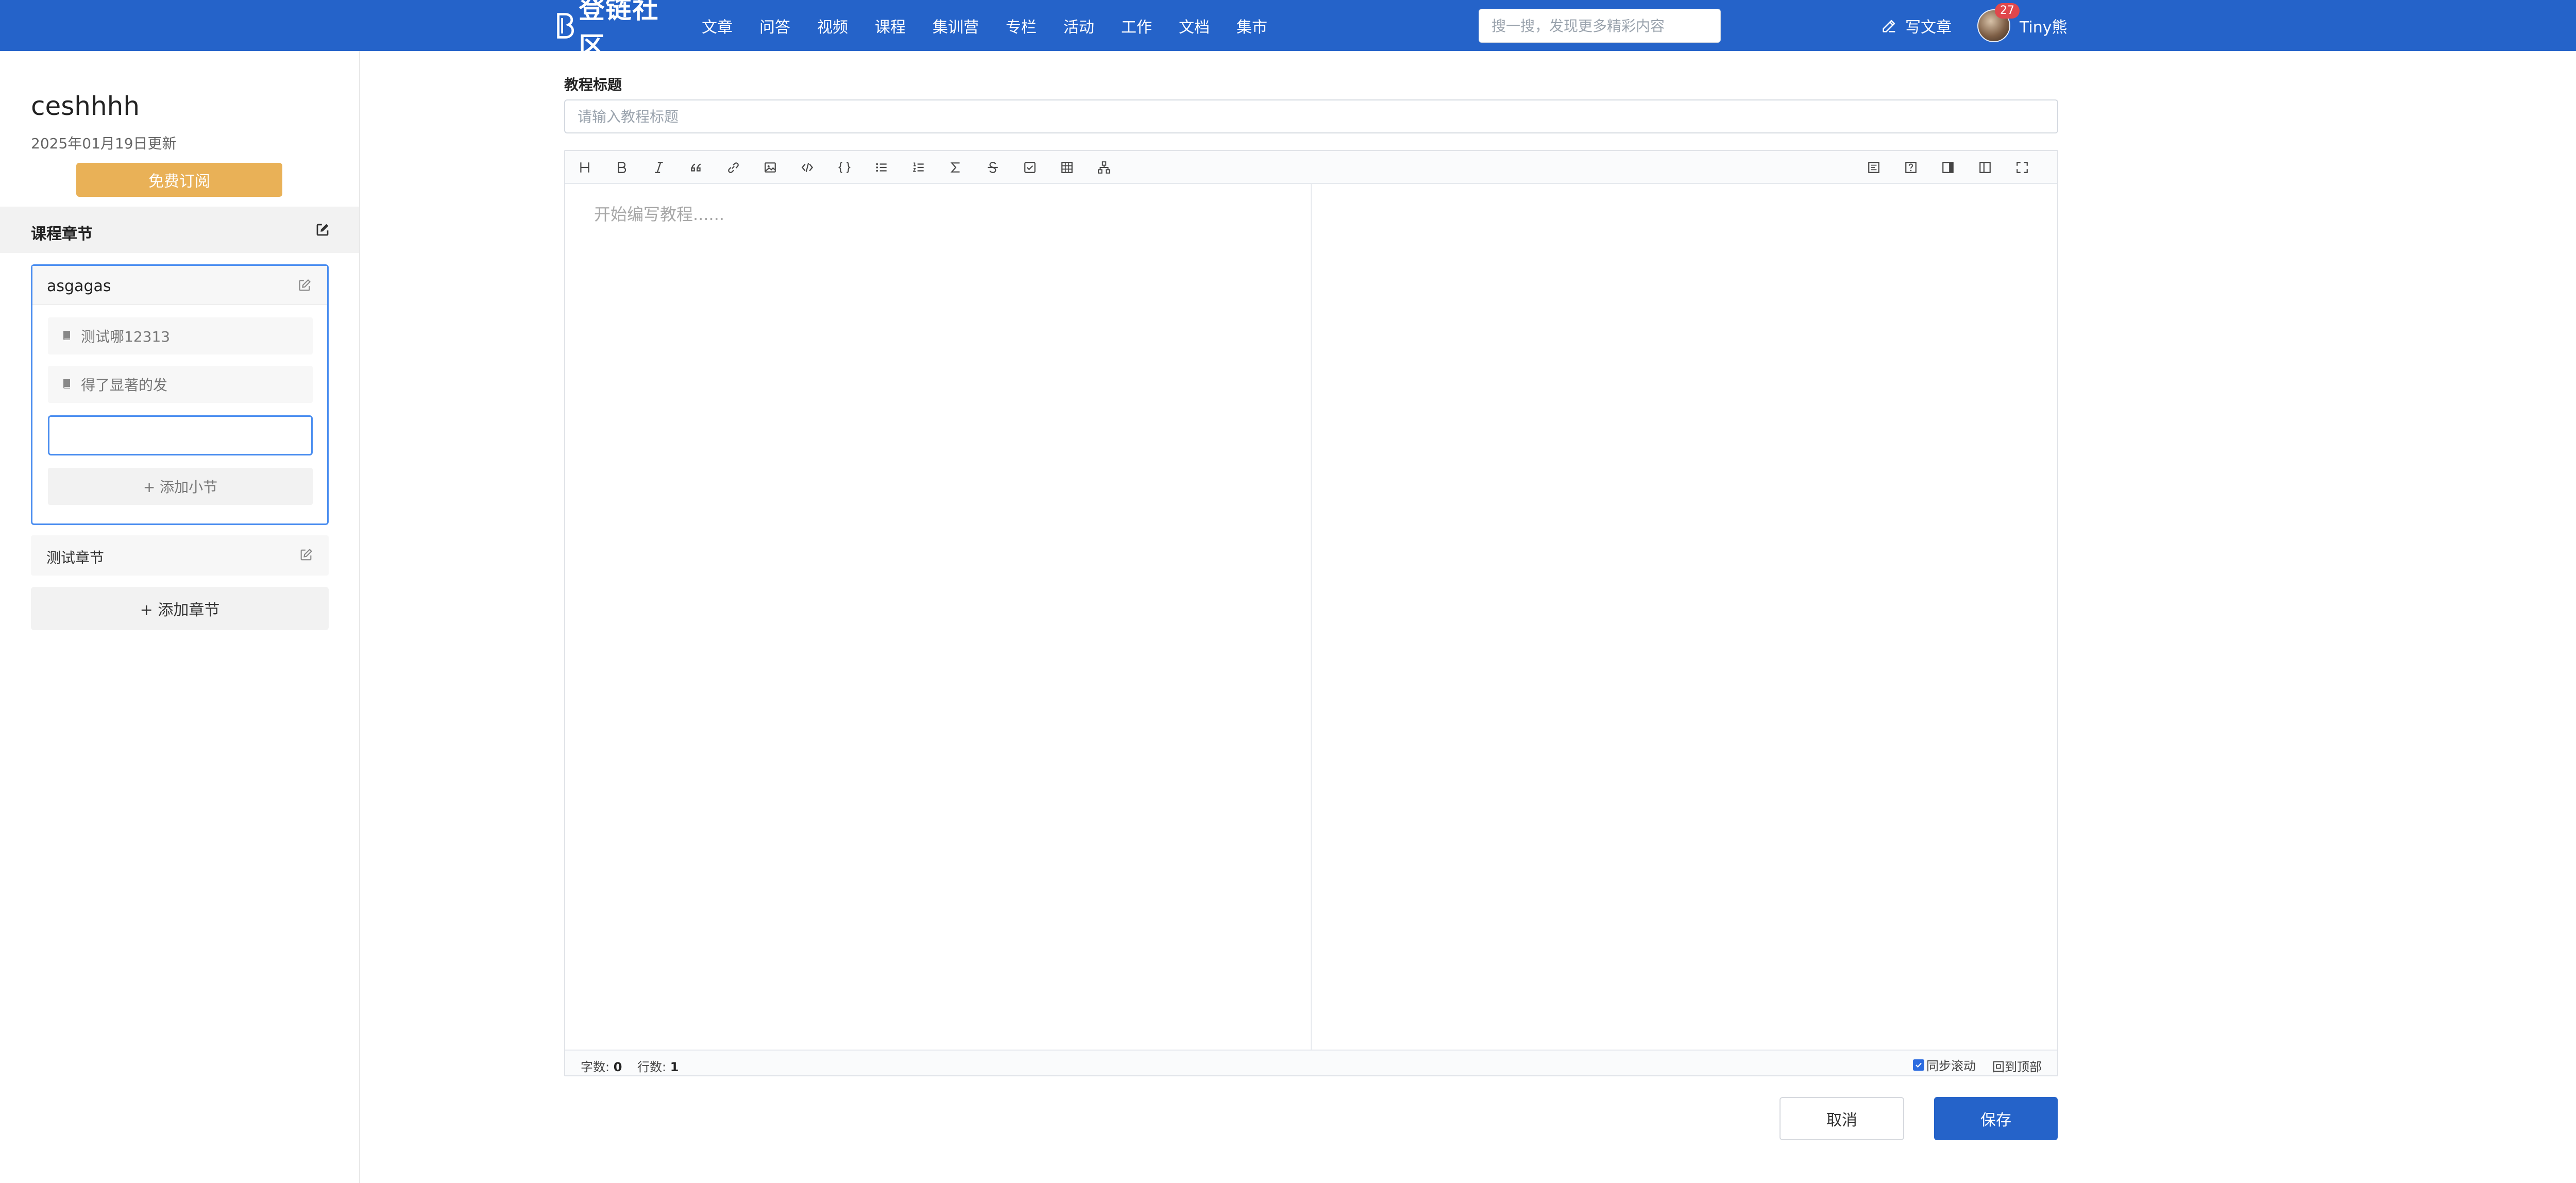 The height and width of the screenshot is (1183, 2576). I want to click on section-title: 得了显著的发, so click(124, 385).